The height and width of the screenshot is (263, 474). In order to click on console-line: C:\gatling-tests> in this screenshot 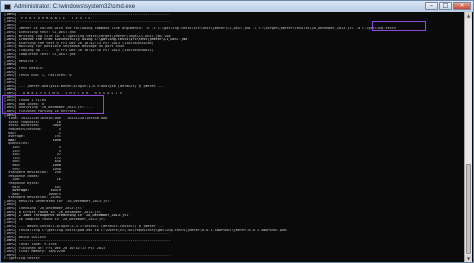, I will do `click(22, 259)`.